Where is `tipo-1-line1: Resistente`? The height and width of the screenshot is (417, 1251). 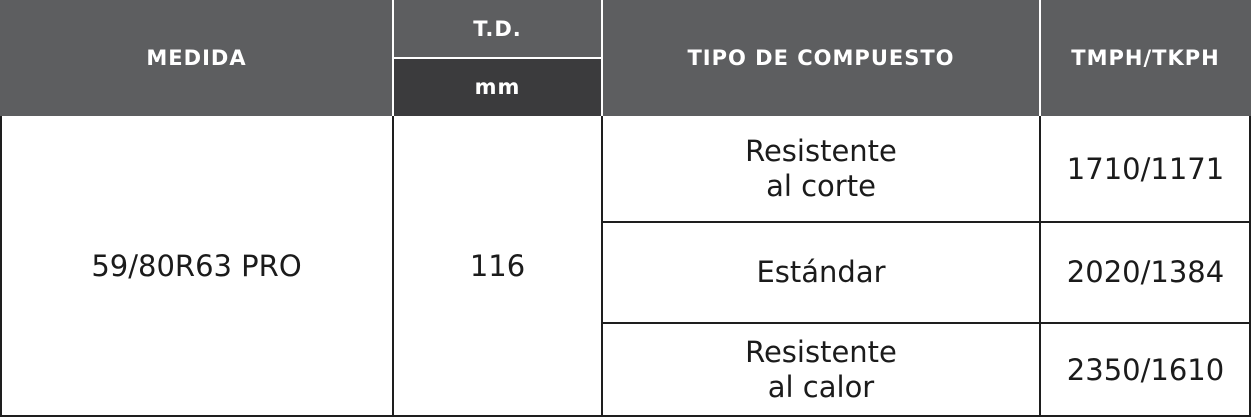 tipo-1-line1: Resistente is located at coordinates (821, 151).